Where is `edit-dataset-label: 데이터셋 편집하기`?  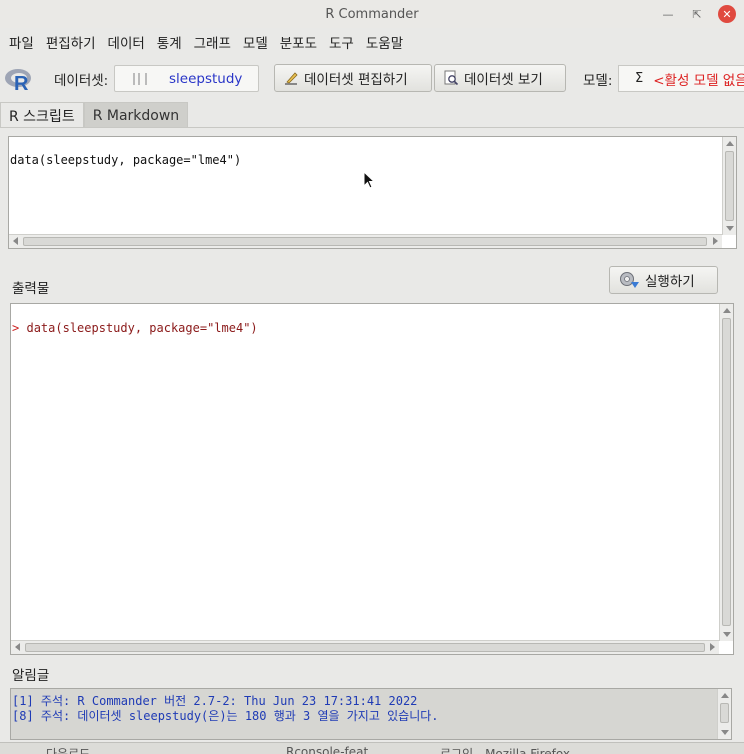
edit-dataset-label: 데이터셋 편집하기 is located at coordinates (356, 80).